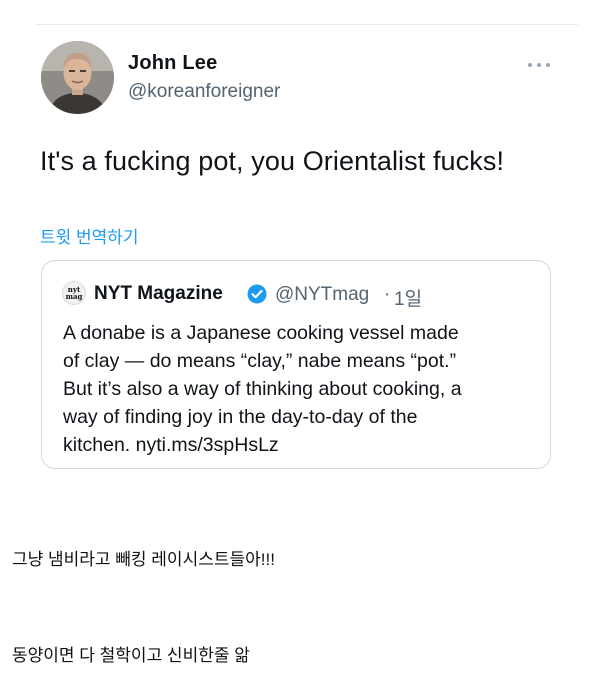 The width and height of the screenshot is (593, 680). What do you see at coordinates (143, 559) in the screenshot?
I see `comment-text-1: 그냥 냄비라고 빼킹 레이시스트들아!!!` at bounding box center [143, 559].